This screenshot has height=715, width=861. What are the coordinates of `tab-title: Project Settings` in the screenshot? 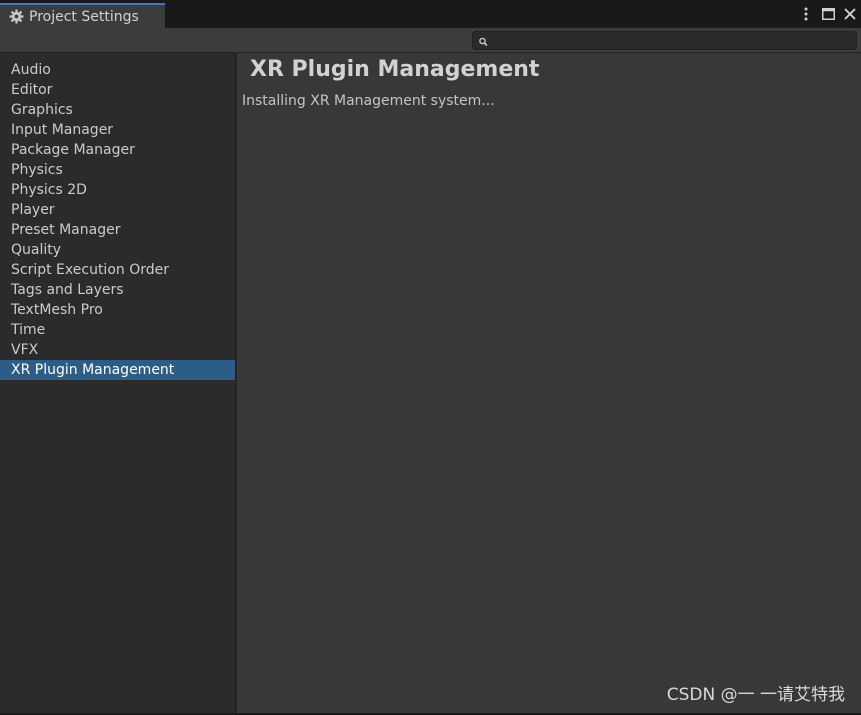 It's located at (84, 16).